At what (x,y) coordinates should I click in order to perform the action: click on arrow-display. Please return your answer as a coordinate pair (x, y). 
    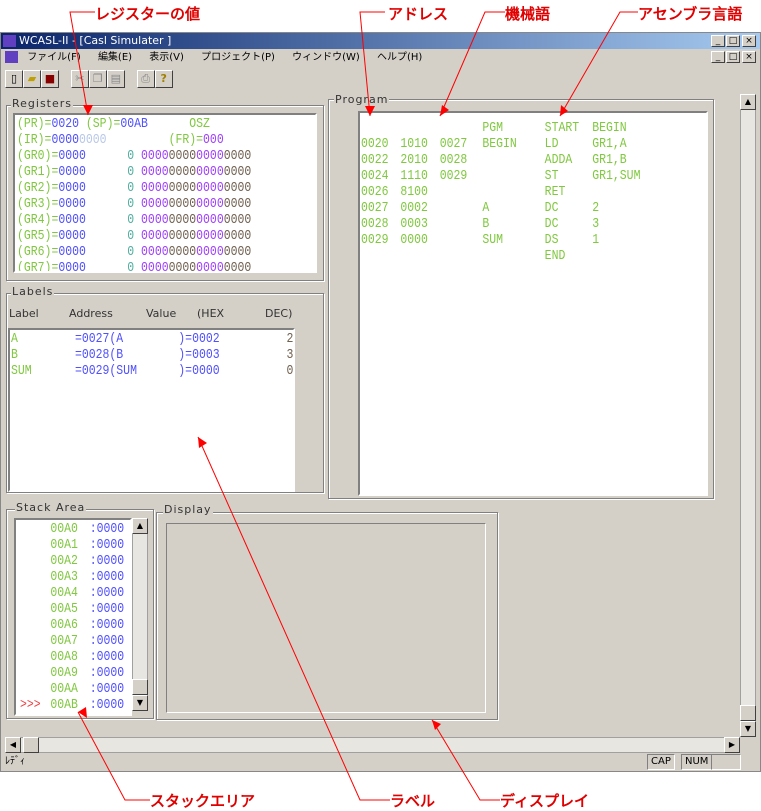
    Looking at the image, I should click on (465, 760).